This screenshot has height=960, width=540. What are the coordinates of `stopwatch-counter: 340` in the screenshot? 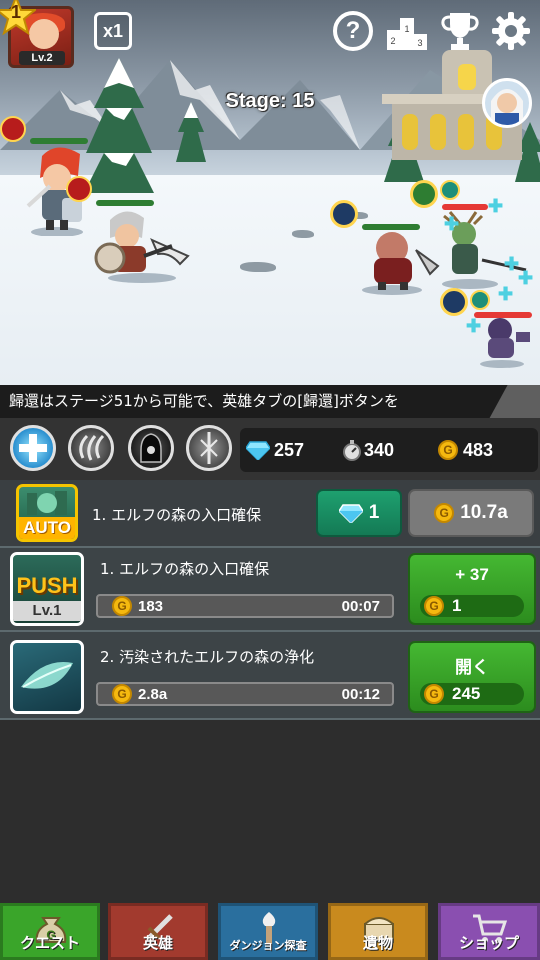 It's located at (368, 450).